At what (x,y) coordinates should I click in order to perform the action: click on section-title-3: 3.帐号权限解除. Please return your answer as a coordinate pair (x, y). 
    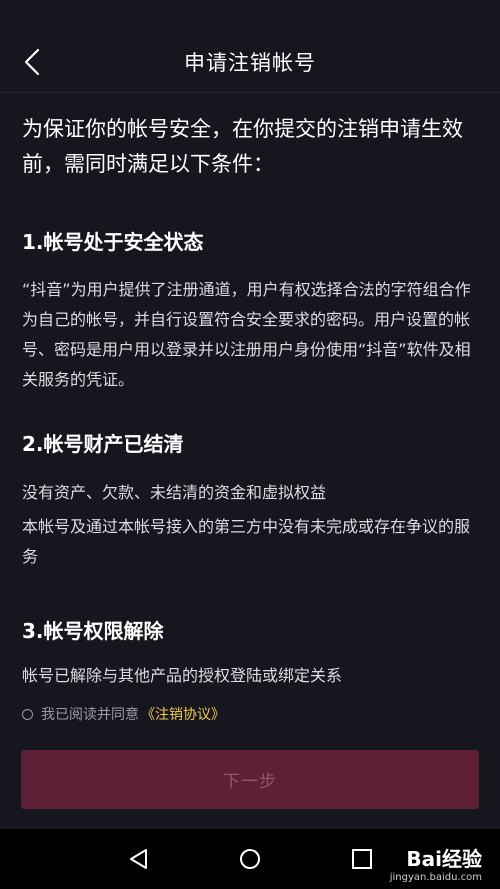
    Looking at the image, I should click on (93, 631).